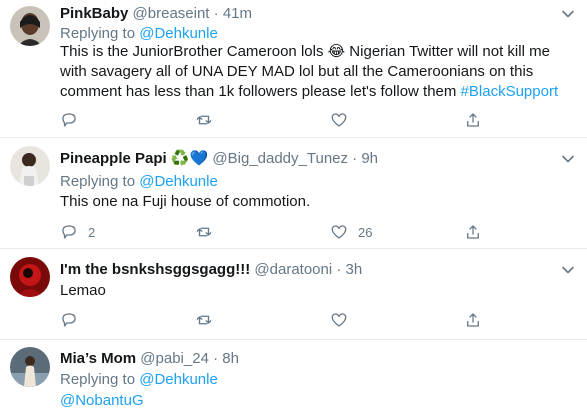  Describe the element at coordinates (77, 232) in the screenshot. I see `reply-button: 2` at that location.